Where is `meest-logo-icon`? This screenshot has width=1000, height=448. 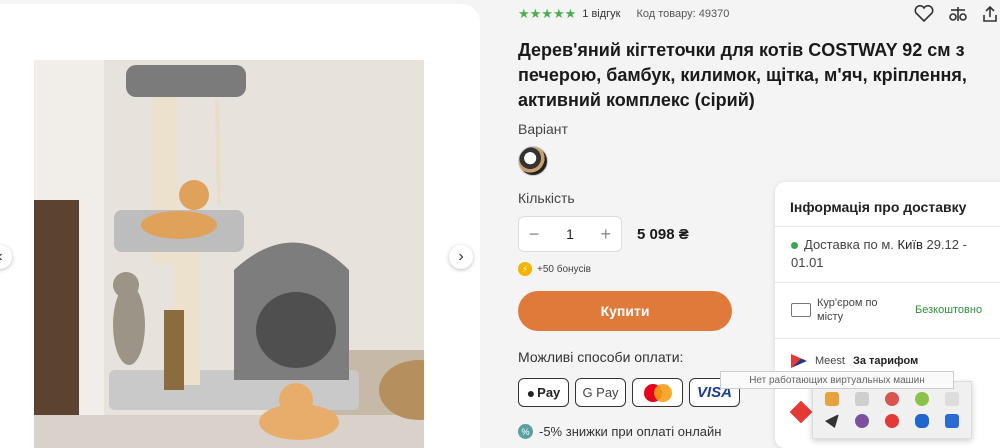 meest-logo-icon is located at coordinates (799, 361).